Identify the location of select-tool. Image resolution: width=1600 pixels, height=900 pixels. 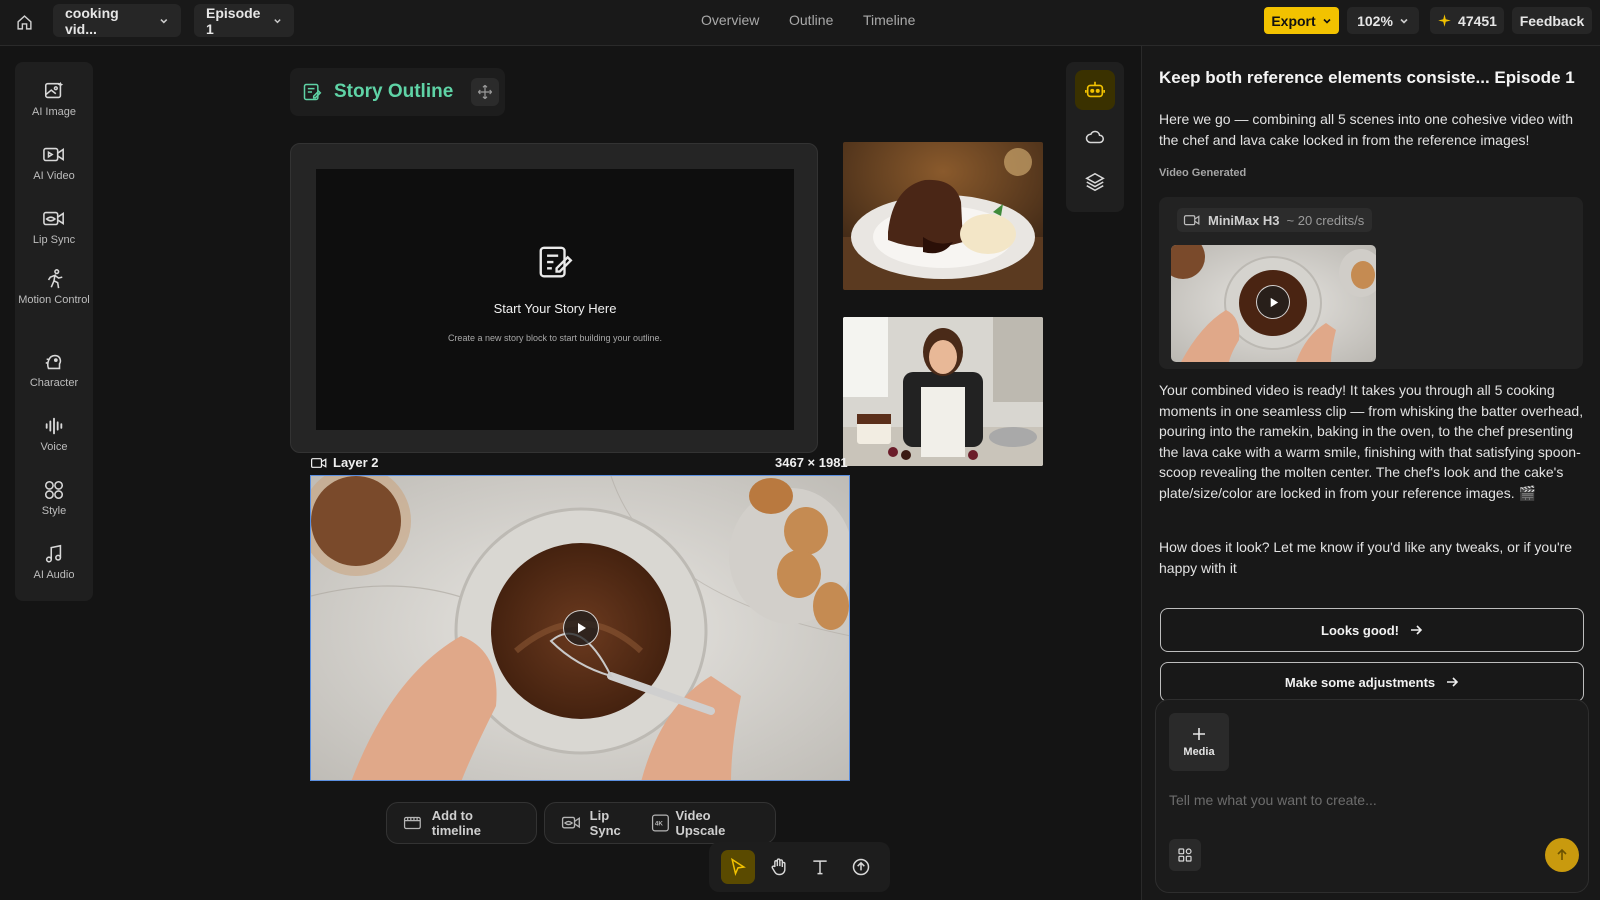
(737, 867).